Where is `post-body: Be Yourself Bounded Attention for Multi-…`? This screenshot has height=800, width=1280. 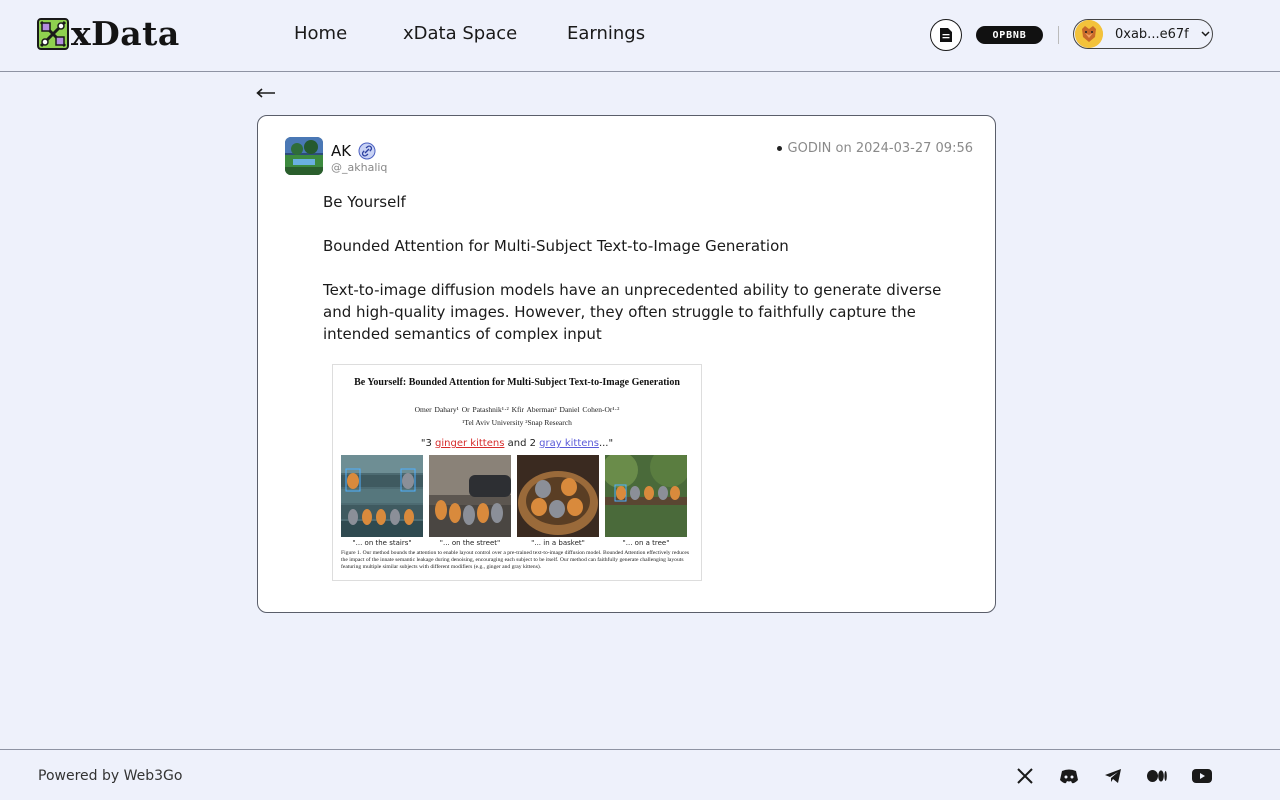
post-body: Be Yourself Bounded Attention for Multi-… is located at coordinates (648, 279).